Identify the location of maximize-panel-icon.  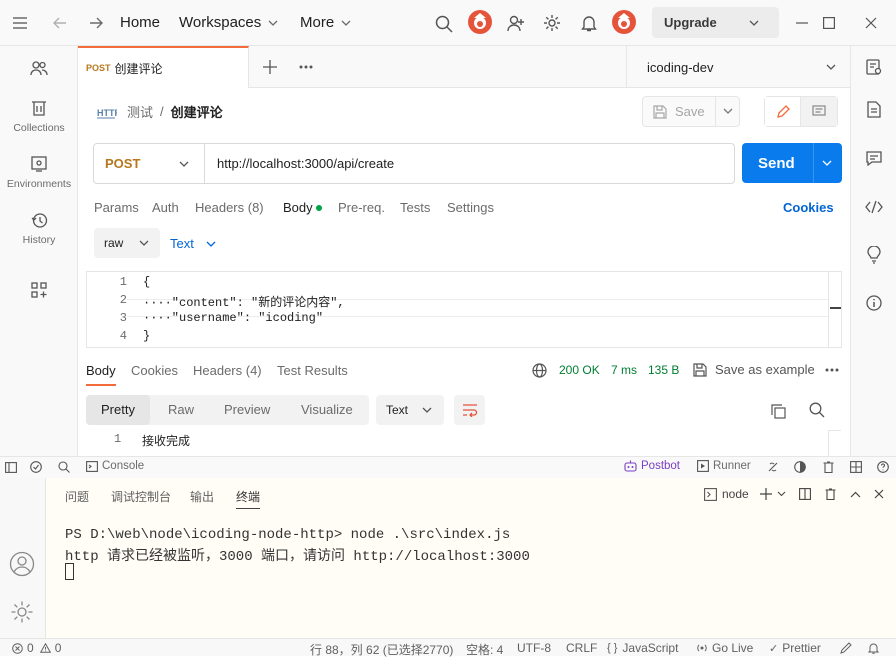
(855, 494).